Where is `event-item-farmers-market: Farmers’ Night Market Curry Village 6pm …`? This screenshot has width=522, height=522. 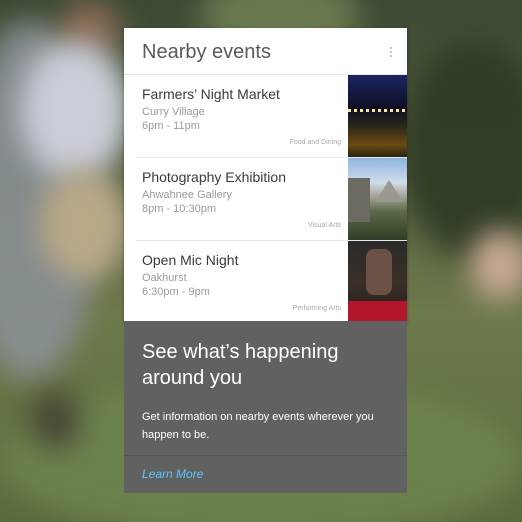
event-item-farmers-market: Farmers’ Night Market Curry Village 6pm … is located at coordinates (271, 116).